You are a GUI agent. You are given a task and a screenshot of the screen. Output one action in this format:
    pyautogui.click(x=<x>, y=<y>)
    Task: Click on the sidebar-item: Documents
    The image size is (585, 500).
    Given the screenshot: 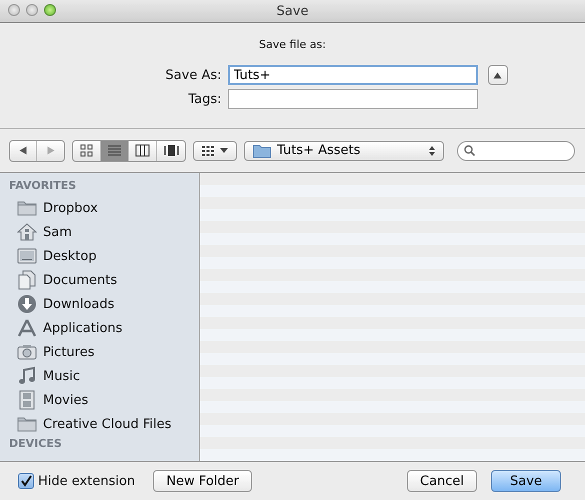 What is the action you would take?
    pyautogui.click(x=80, y=280)
    